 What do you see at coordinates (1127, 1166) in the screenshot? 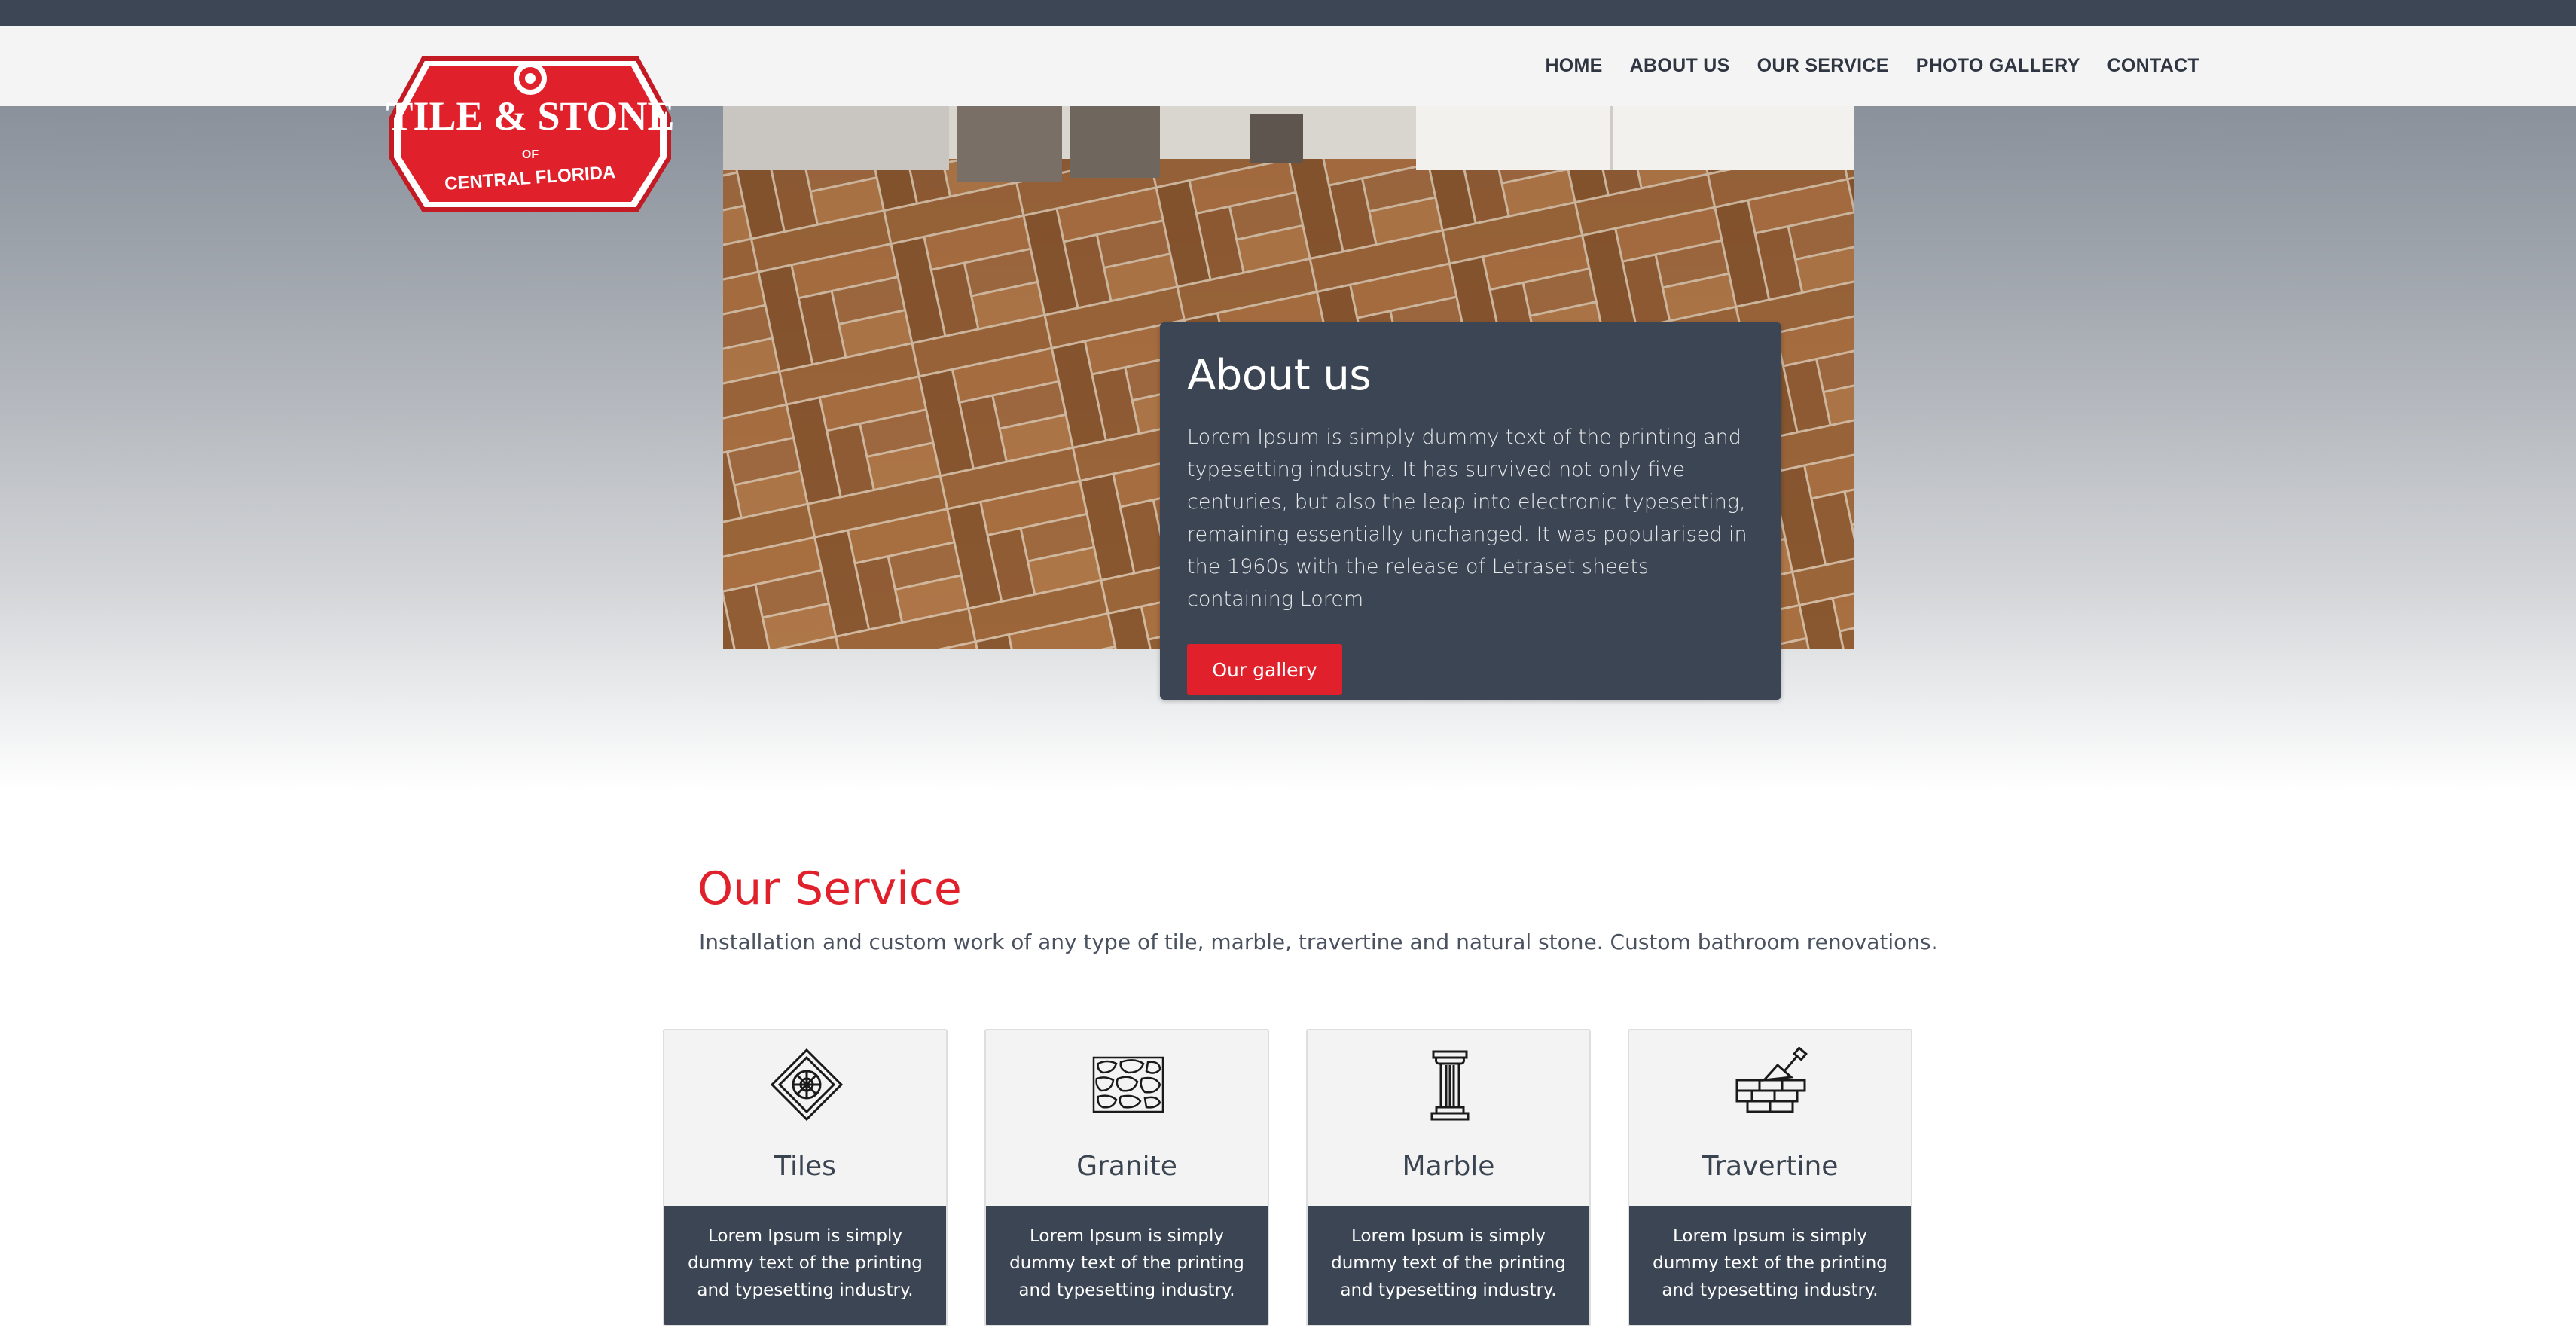
I see `card-title: Granite` at bounding box center [1127, 1166].